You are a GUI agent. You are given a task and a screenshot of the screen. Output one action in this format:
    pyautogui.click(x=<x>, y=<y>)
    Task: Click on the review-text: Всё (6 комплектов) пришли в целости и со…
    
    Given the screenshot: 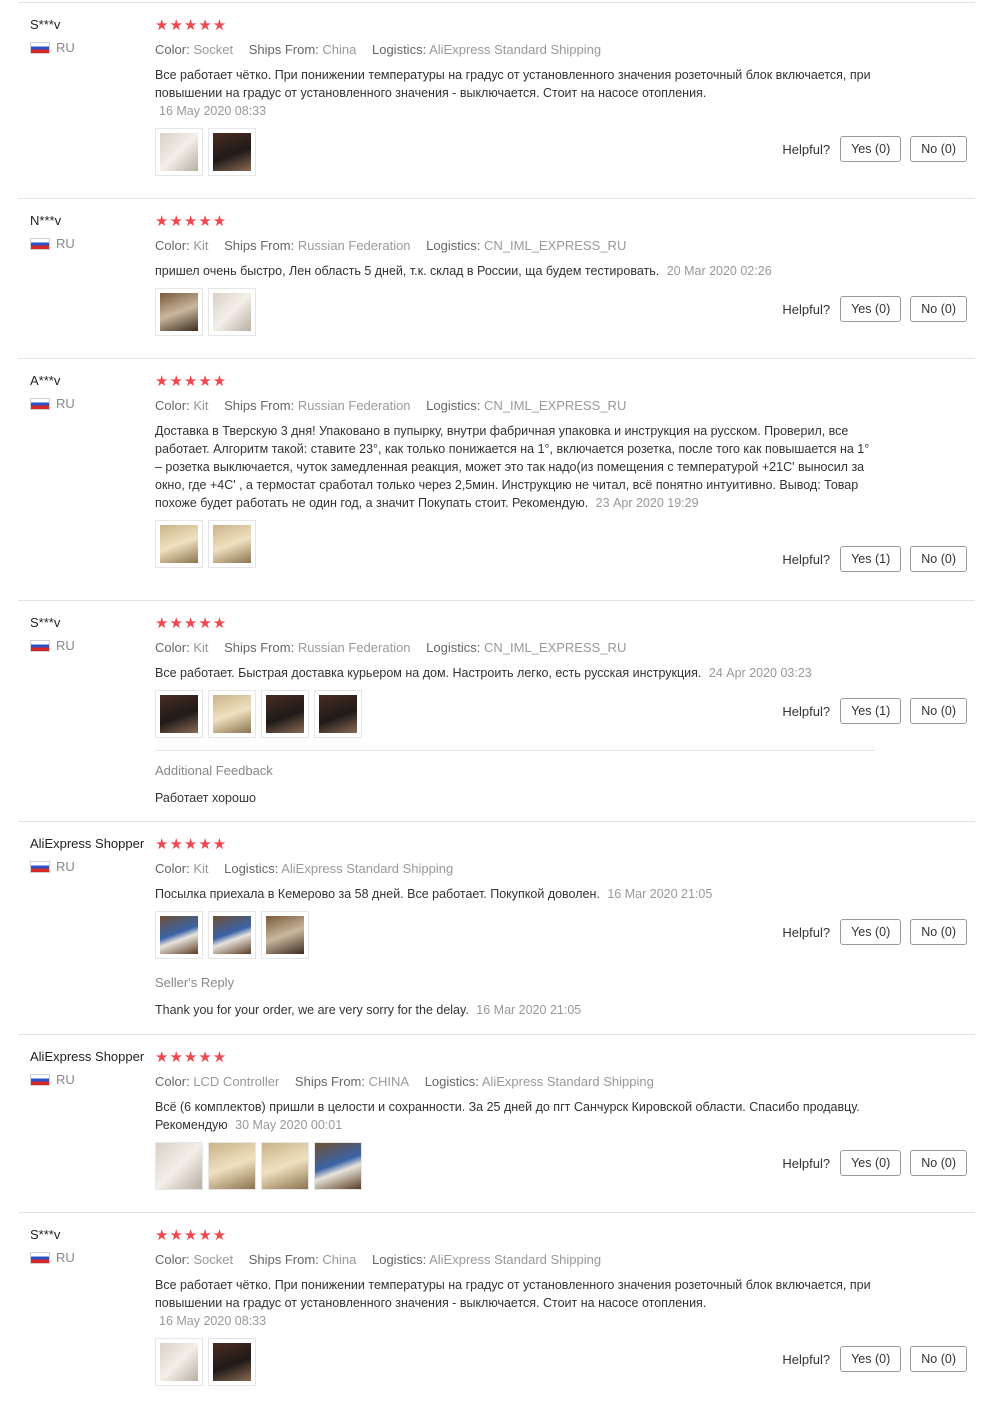 What is the action you would take?
    pyautogui.click(x=515, y=1116)
    